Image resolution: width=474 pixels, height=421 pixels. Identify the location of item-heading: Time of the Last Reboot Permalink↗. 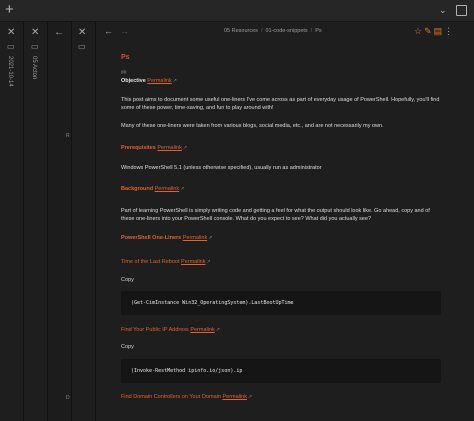
(166, 262).